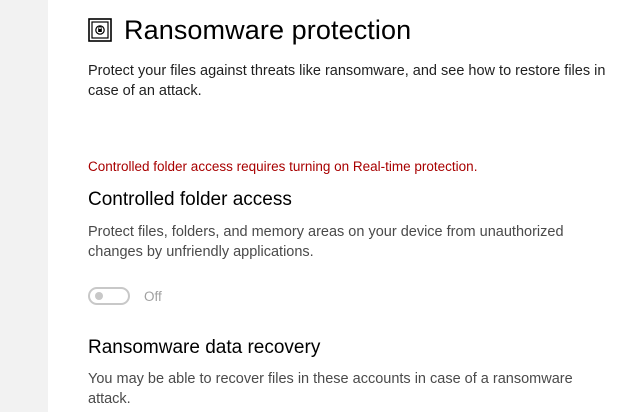  I want to click on controlled-folder-access-title: Controlled folder access, so click(190, 199).